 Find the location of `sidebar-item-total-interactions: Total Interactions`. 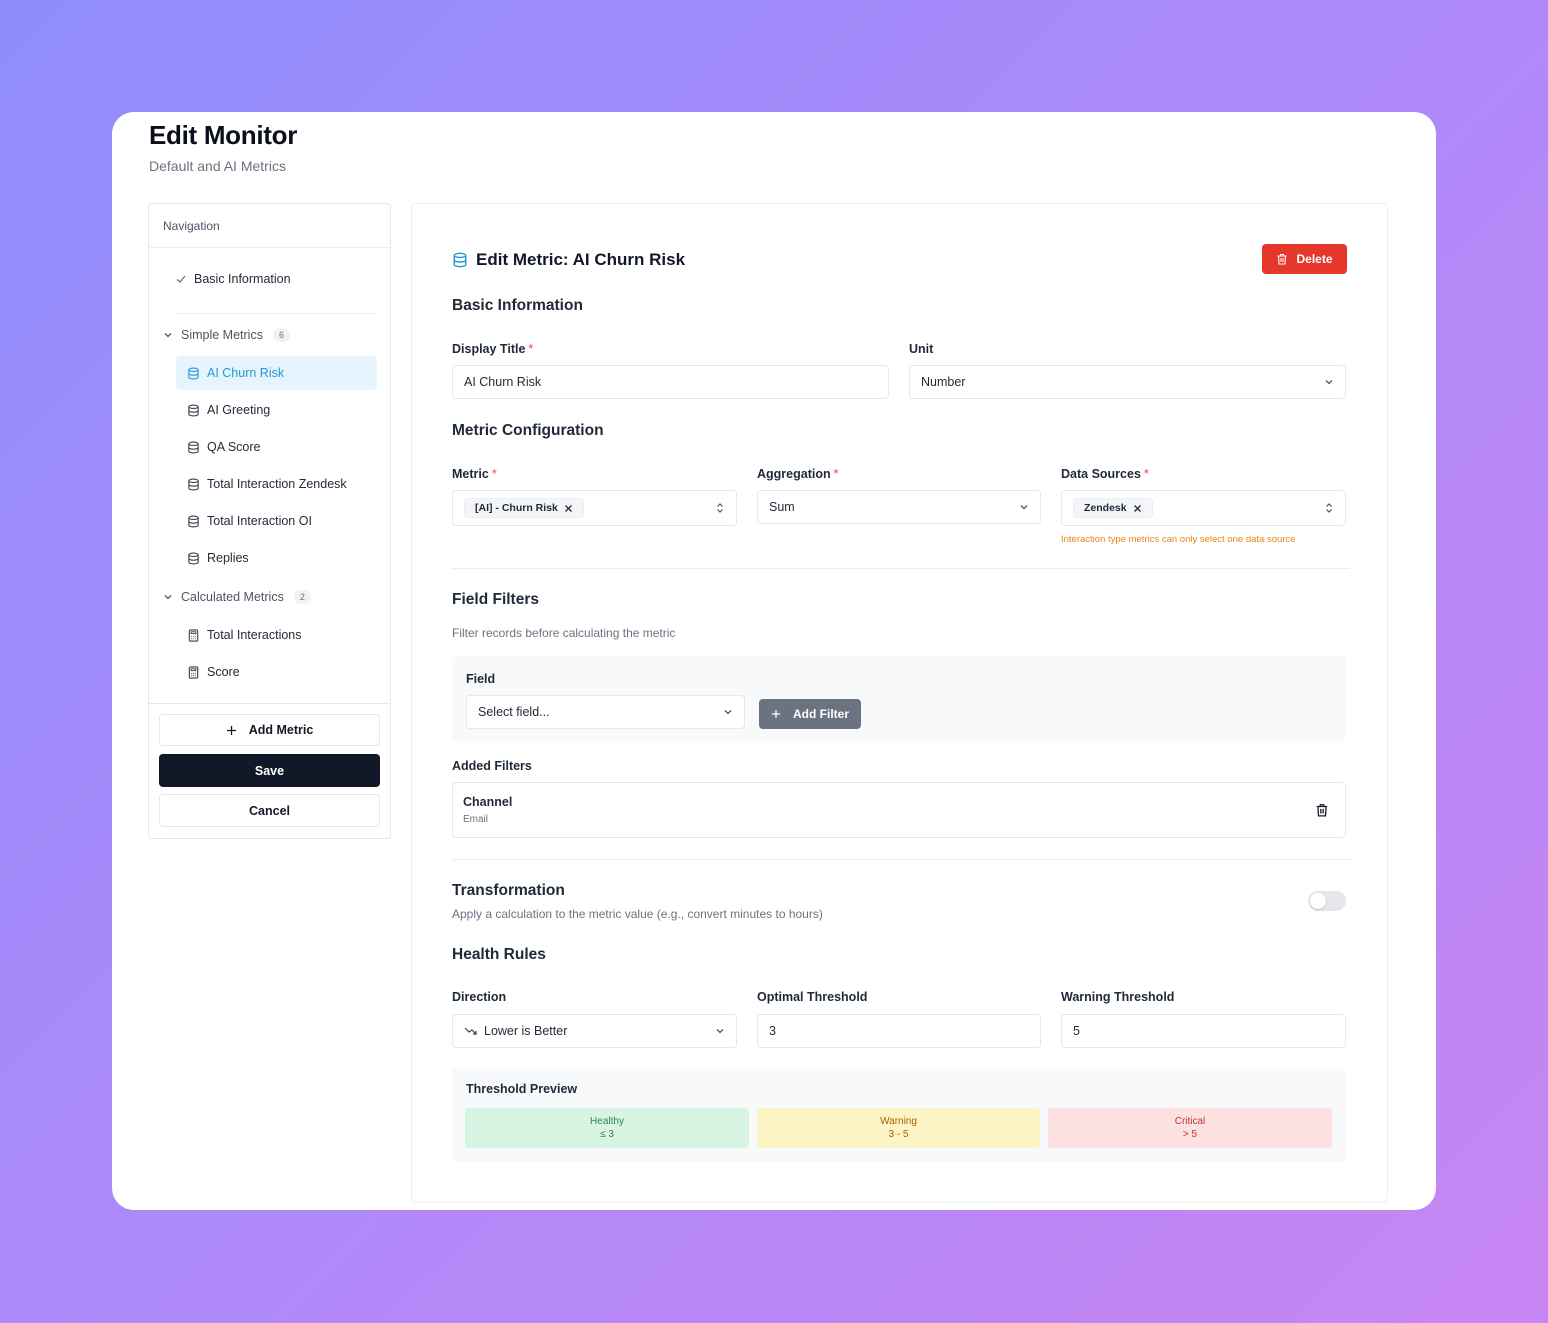

sidebar-item-total-interactions: Total Interactions is located at coordinates (276, 635).